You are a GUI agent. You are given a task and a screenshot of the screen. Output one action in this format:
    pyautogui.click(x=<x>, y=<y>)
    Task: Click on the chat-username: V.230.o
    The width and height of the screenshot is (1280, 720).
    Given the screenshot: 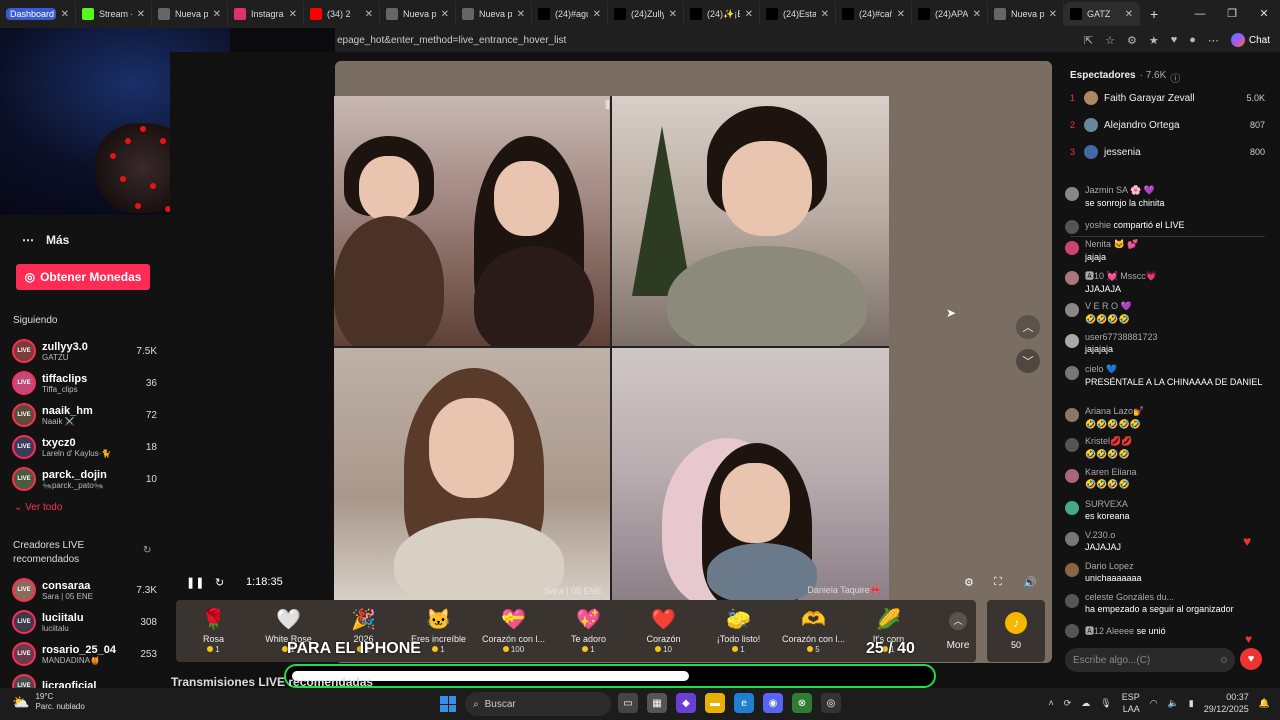 What is the action you would take?
    pyautogui.click(x=1103, y=535)
    